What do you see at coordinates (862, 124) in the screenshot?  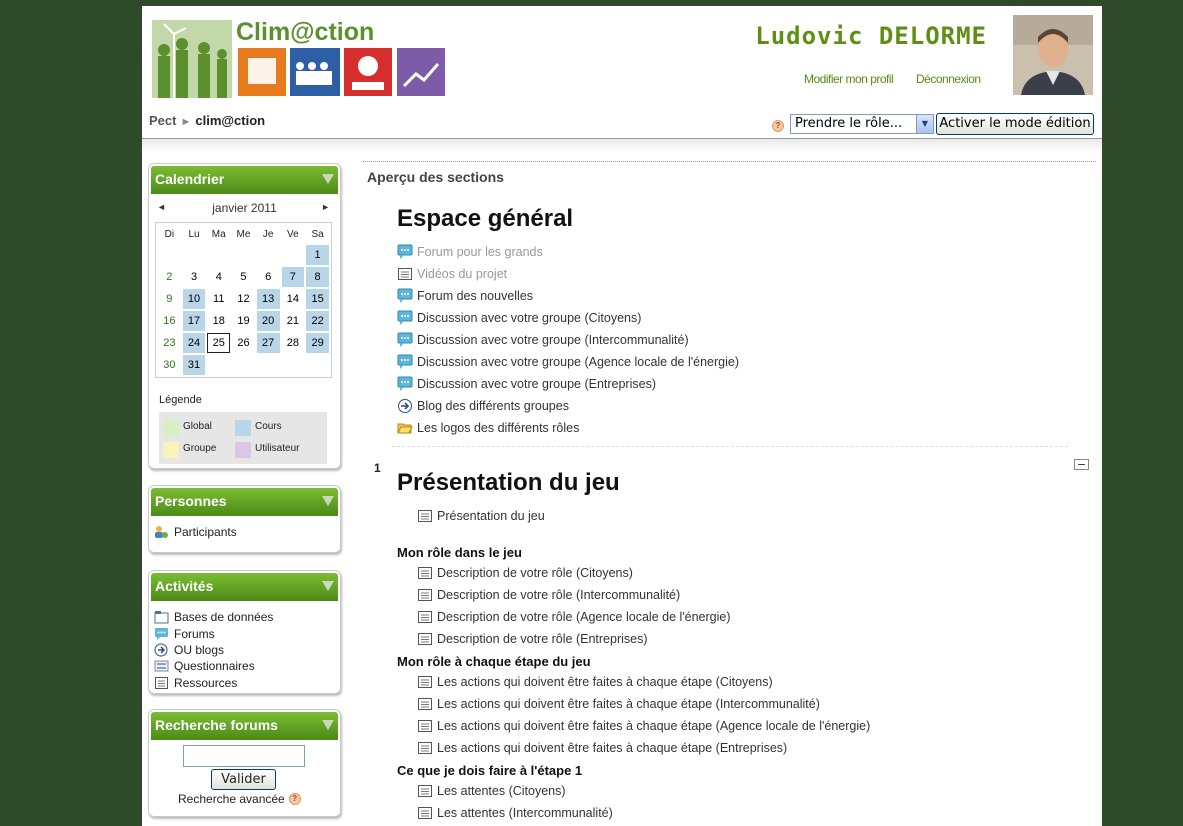 I see `role-select: Prendre le rôle... ▼` at bounding box center [862, 124].